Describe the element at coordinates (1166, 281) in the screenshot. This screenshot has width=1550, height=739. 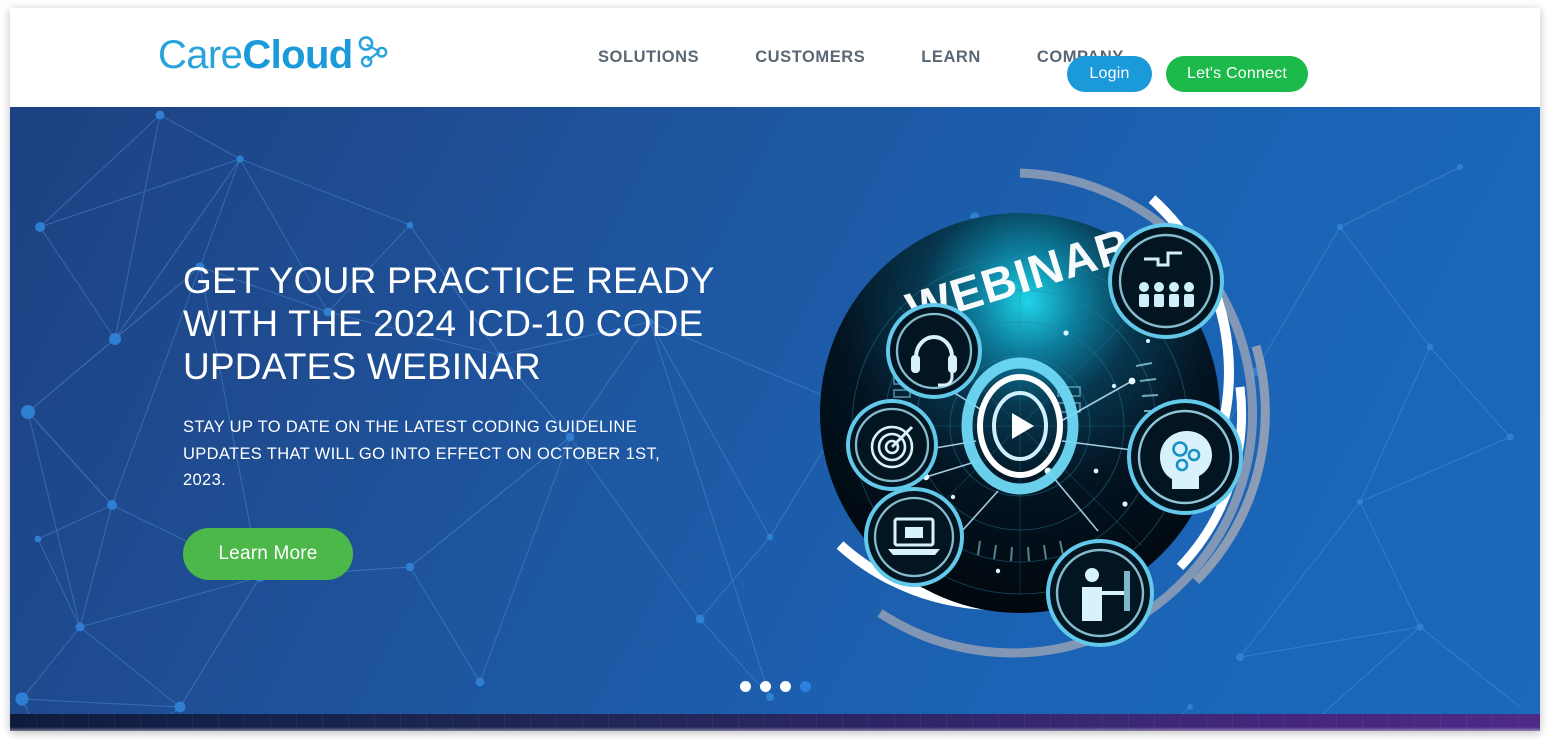
I see `audience-group-icon` at that location.